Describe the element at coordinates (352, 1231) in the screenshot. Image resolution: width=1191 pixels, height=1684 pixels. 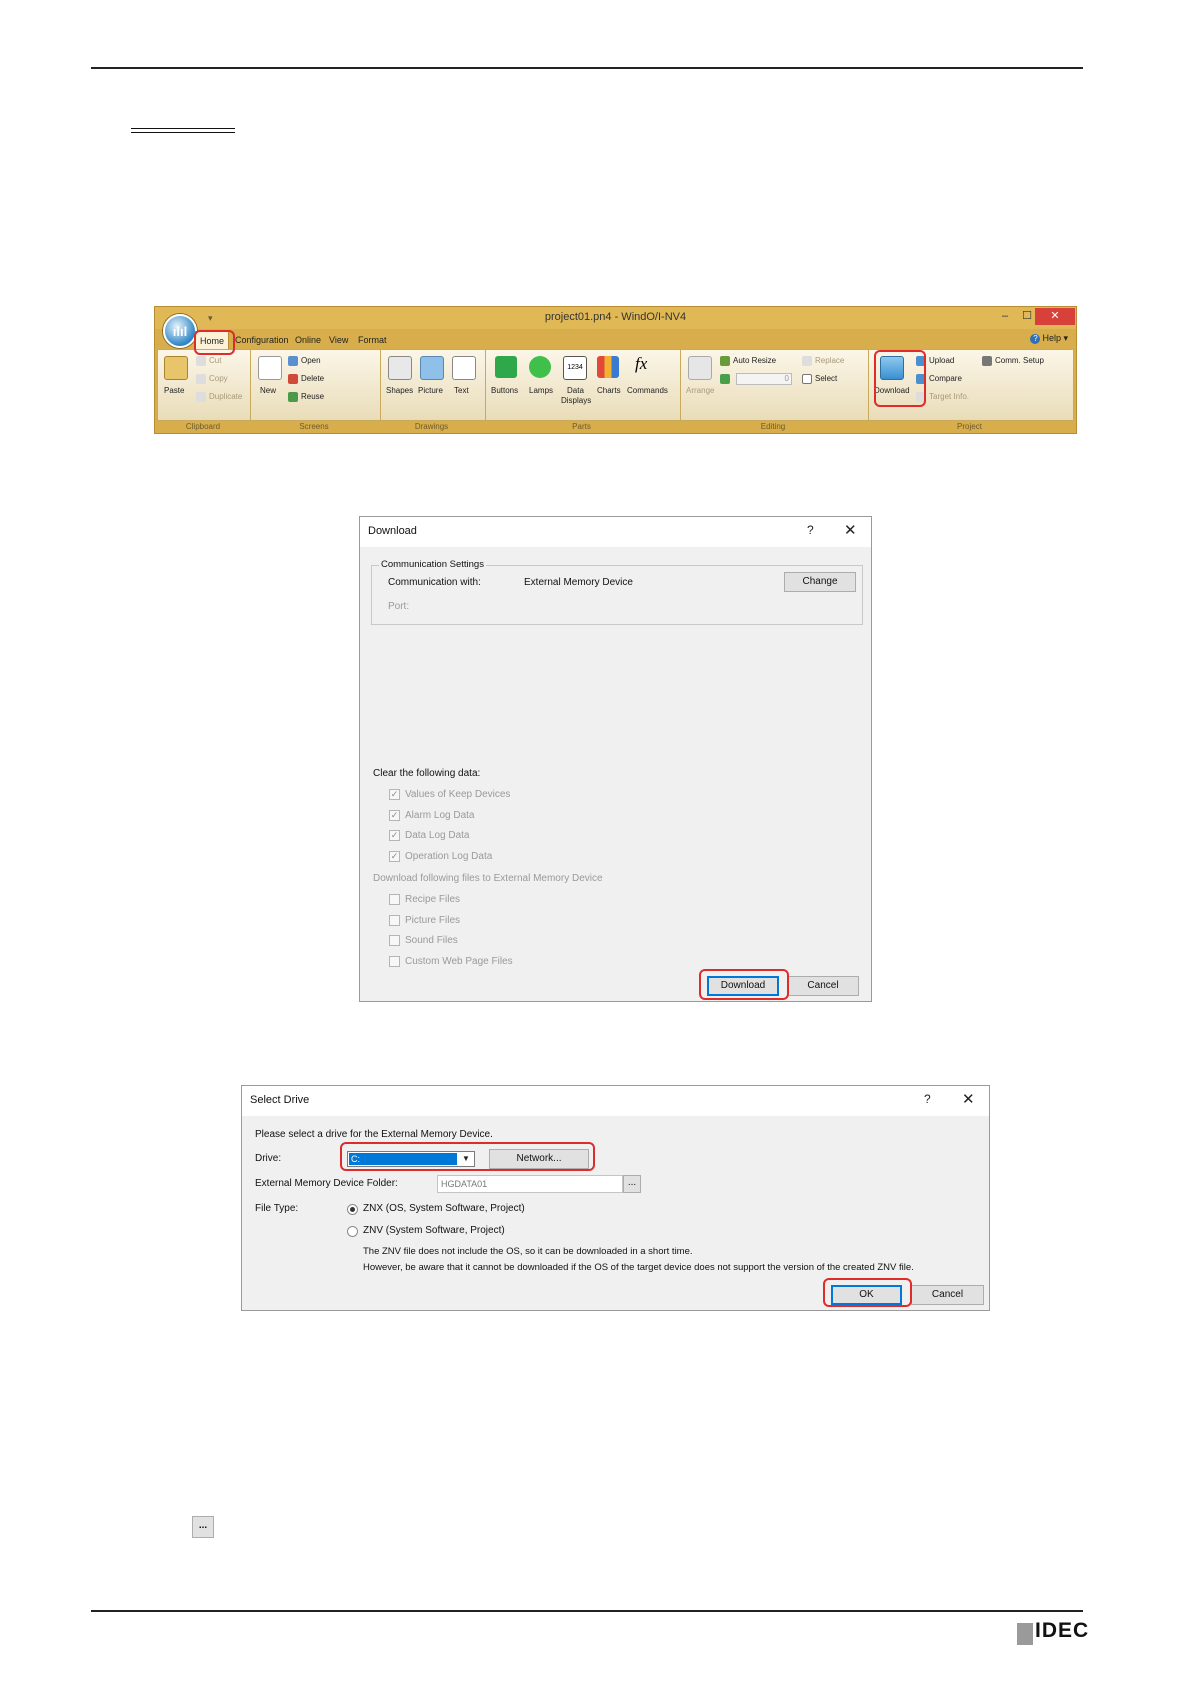
I see `radio-znv` at that location.